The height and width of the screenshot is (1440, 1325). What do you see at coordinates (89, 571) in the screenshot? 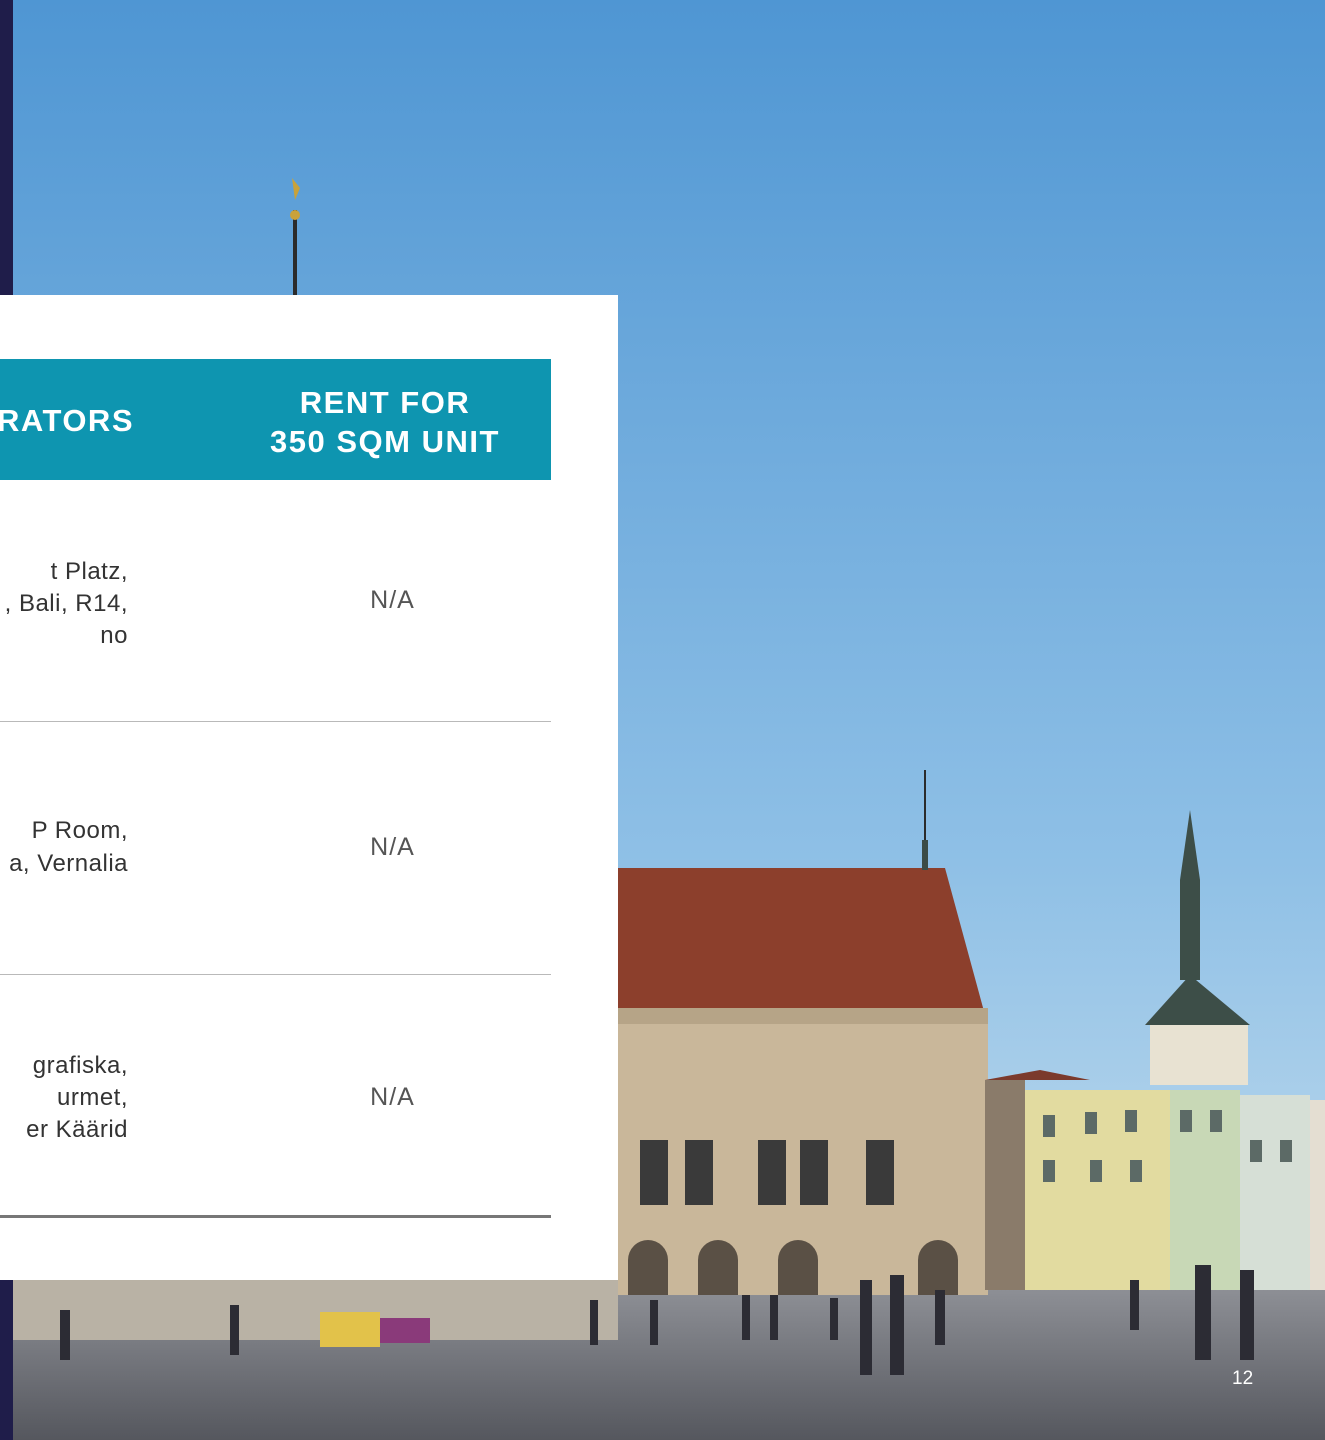
I see `operators-line: t Platz,` at bounding box center [89, 571].